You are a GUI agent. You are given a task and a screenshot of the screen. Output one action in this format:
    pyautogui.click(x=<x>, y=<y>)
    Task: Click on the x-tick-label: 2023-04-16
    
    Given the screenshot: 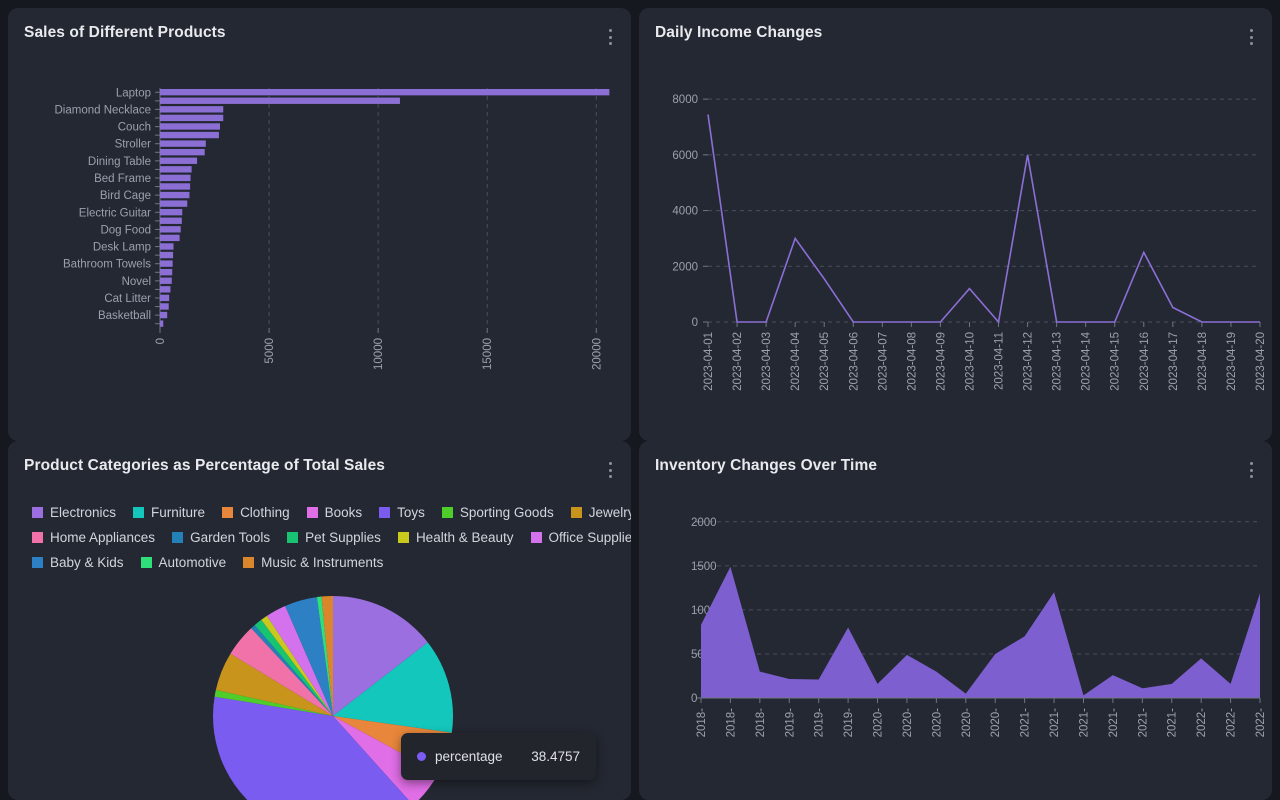 What is the action you would take?
    pyautogui.click(x=1145, y=361)
    